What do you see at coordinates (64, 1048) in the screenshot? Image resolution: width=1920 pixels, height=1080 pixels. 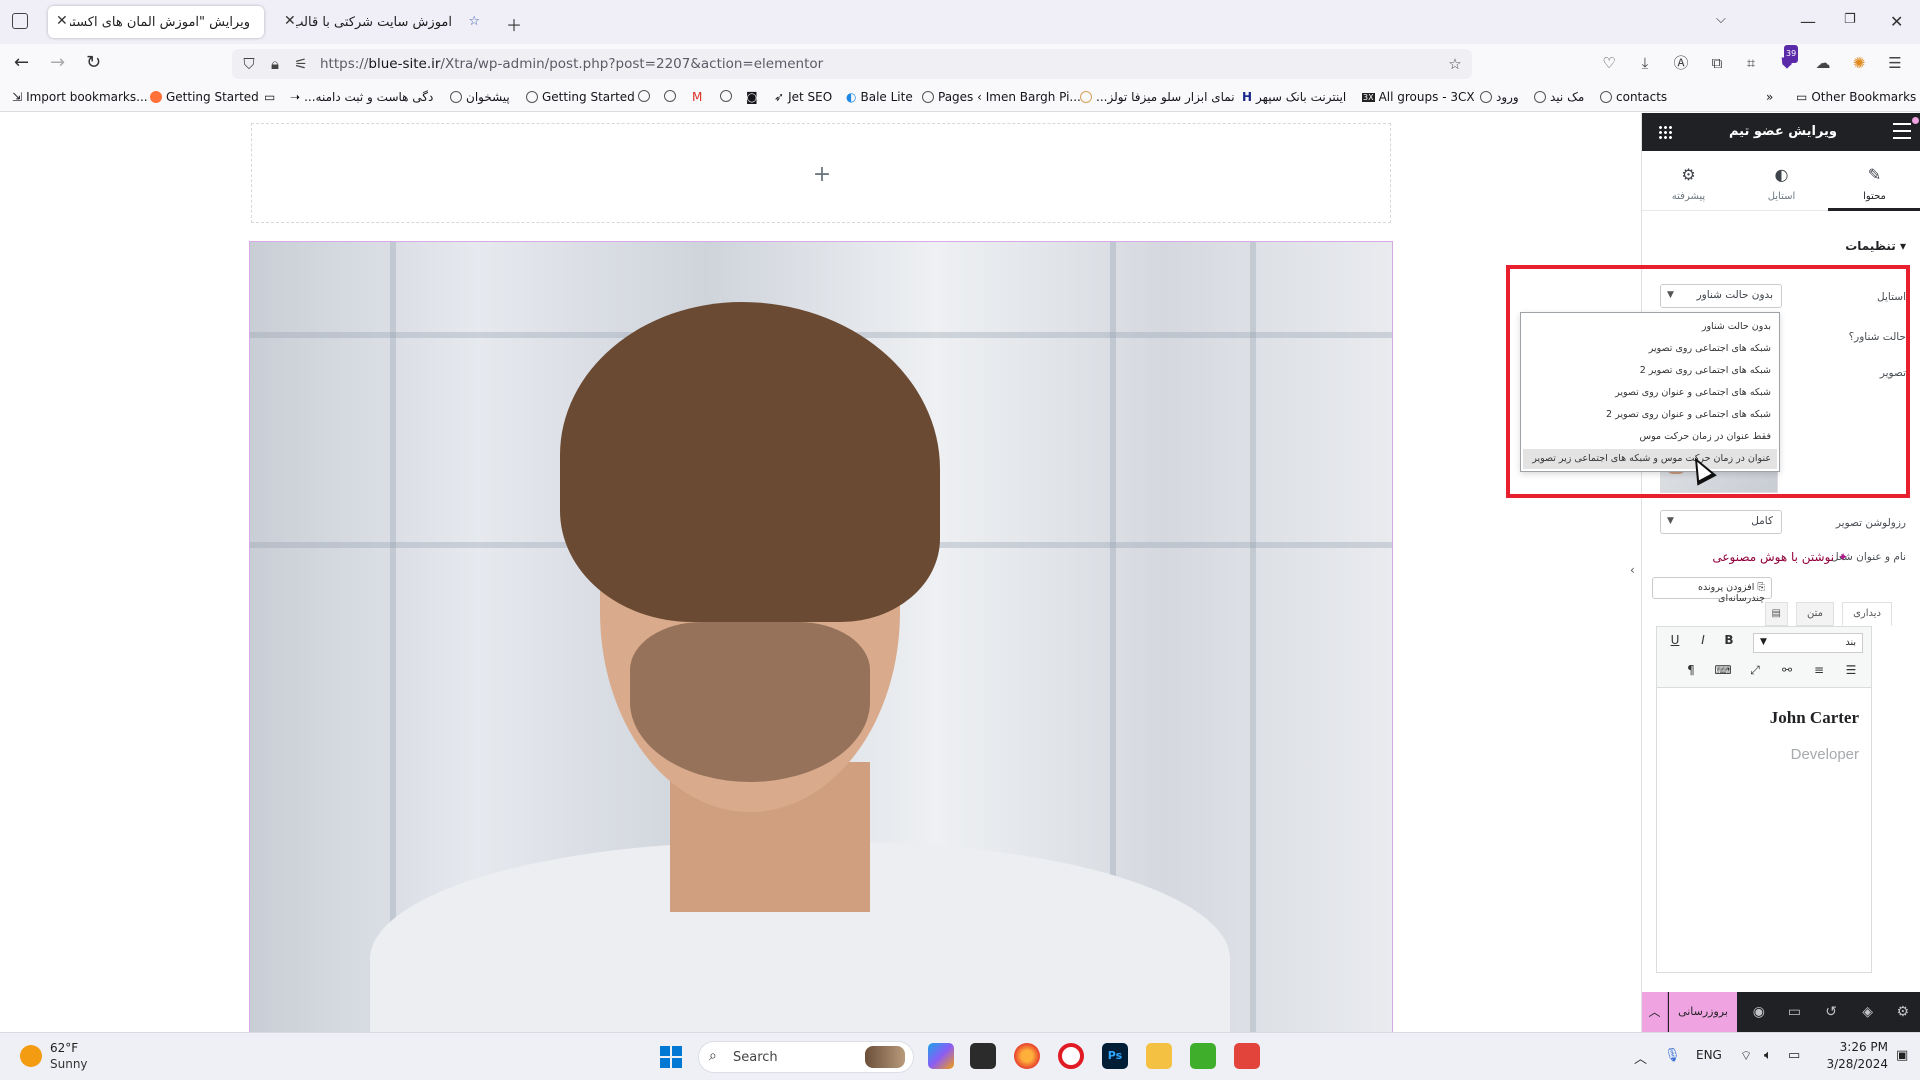 I see `weather-temperature: 62°F` at bounding box center [64, 1048].